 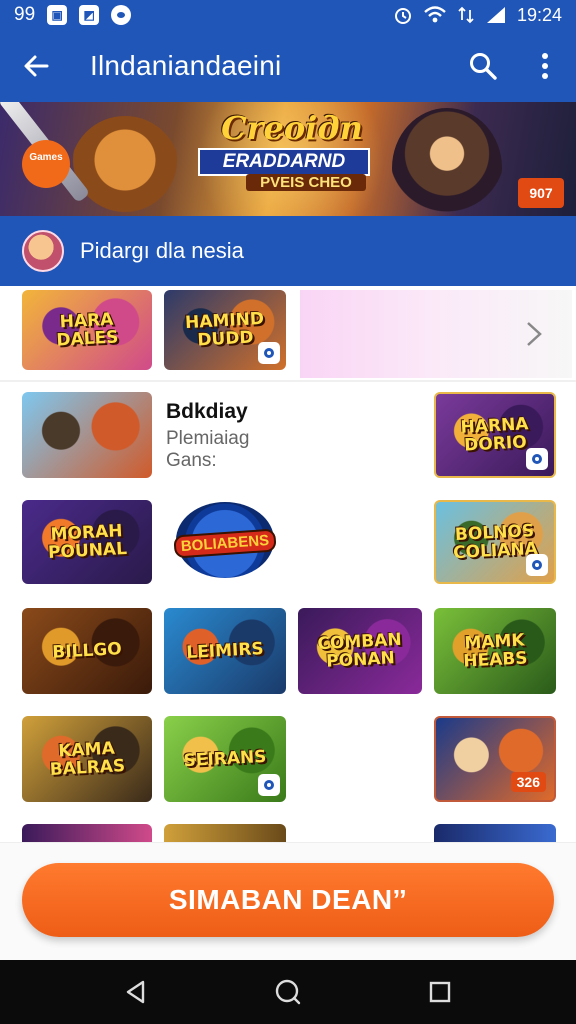 What do you see at coordinates (225, 543) in the screenshot?
I see `featured-logo-text: BOLIABENS` at bounding box center [225, 543].